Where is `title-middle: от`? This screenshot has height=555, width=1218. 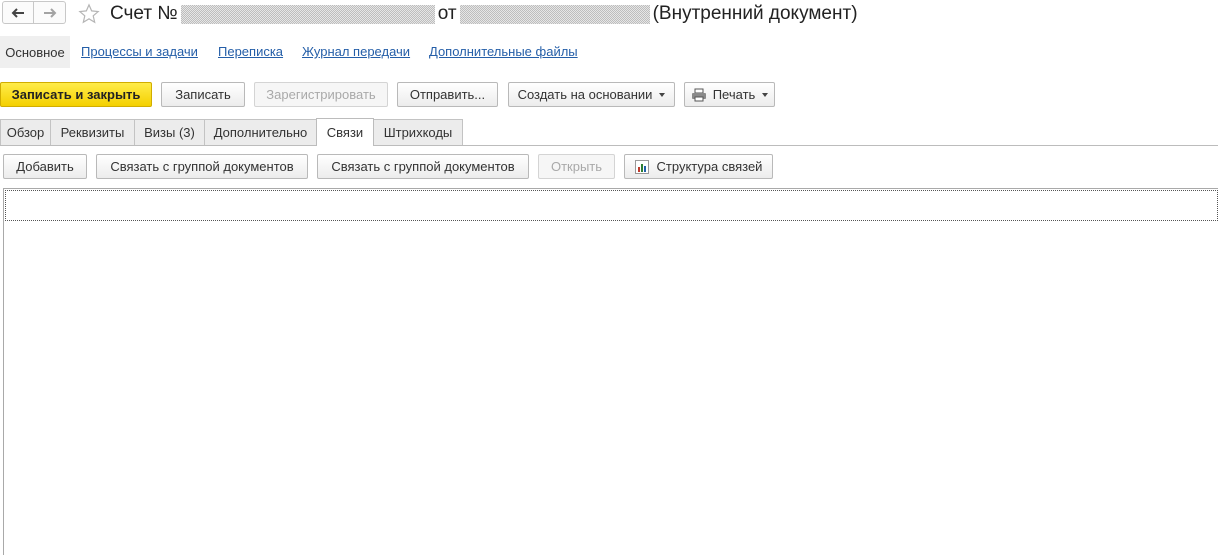 title-middle: от is located at coordinates (447, 13).